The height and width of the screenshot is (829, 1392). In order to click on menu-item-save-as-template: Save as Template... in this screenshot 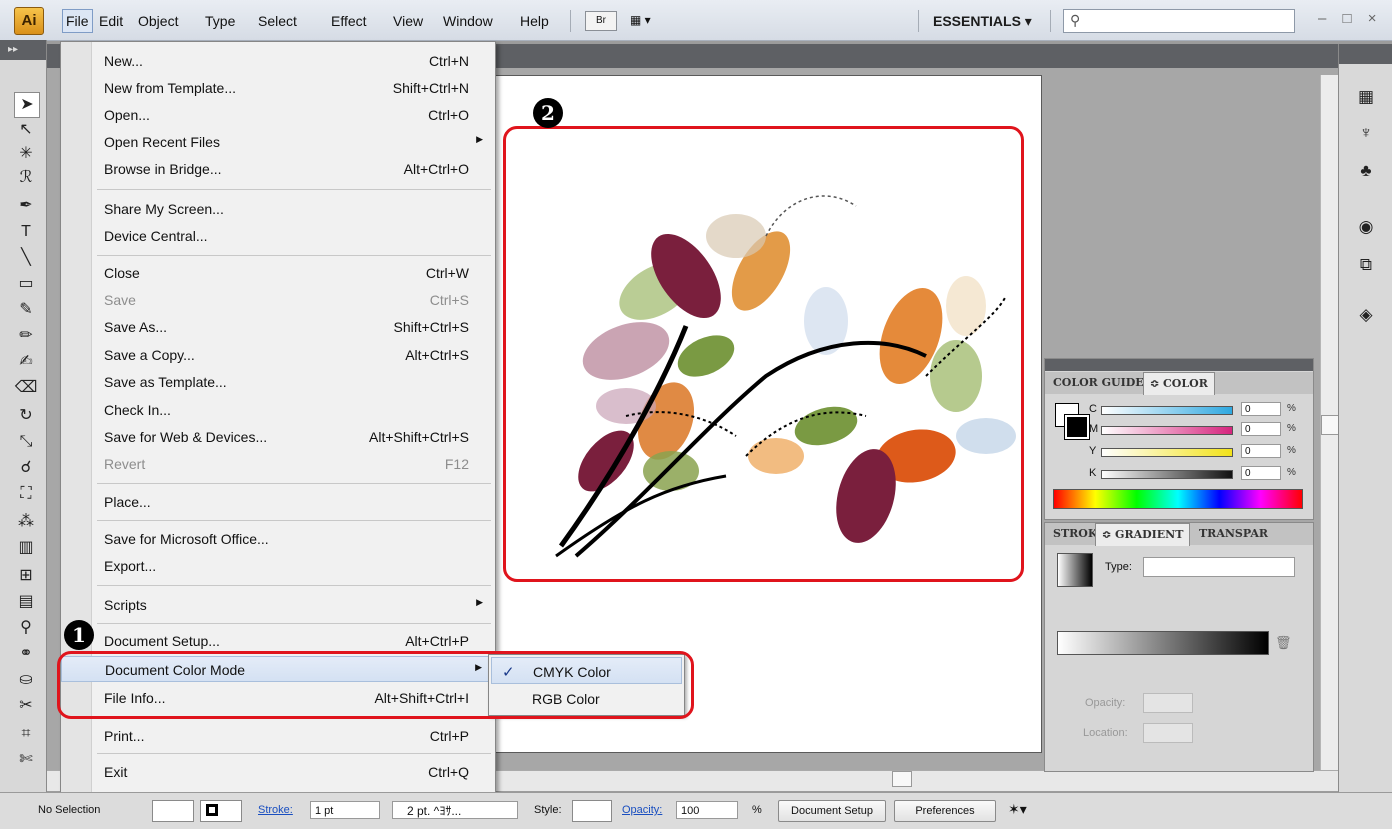, I will do `click(278, 382)`.